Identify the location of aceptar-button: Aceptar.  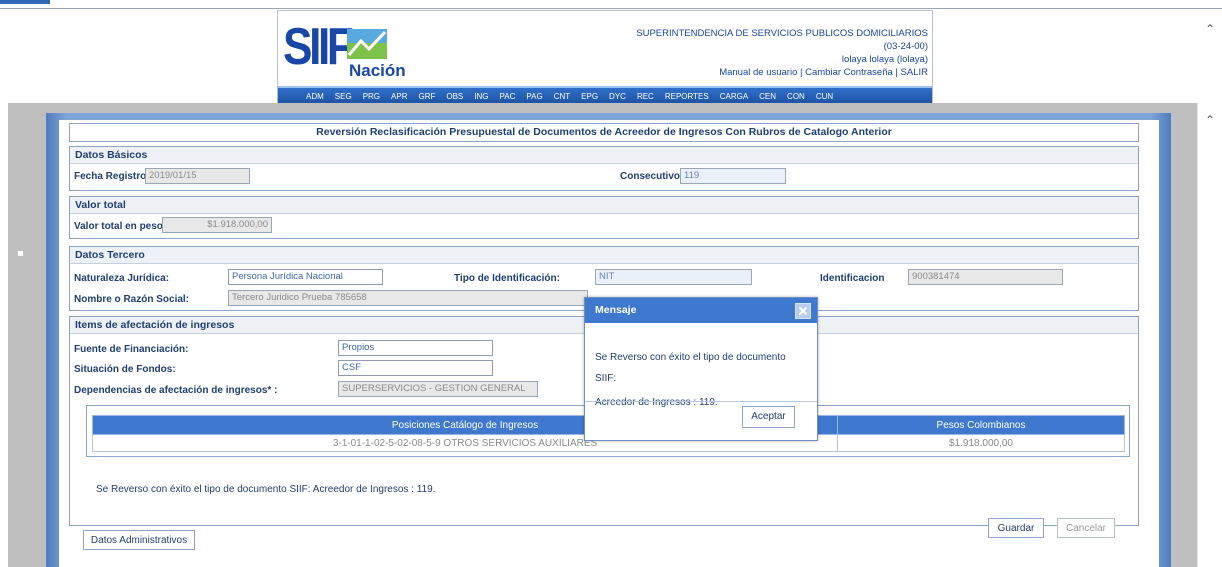
(768, 417).